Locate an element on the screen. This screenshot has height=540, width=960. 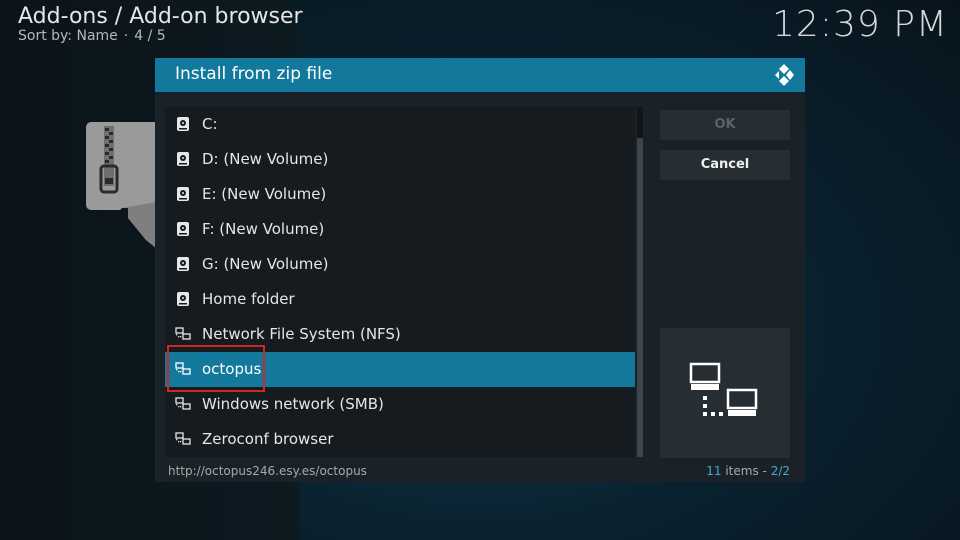
preview-panel is located at coordinates (725, 393).